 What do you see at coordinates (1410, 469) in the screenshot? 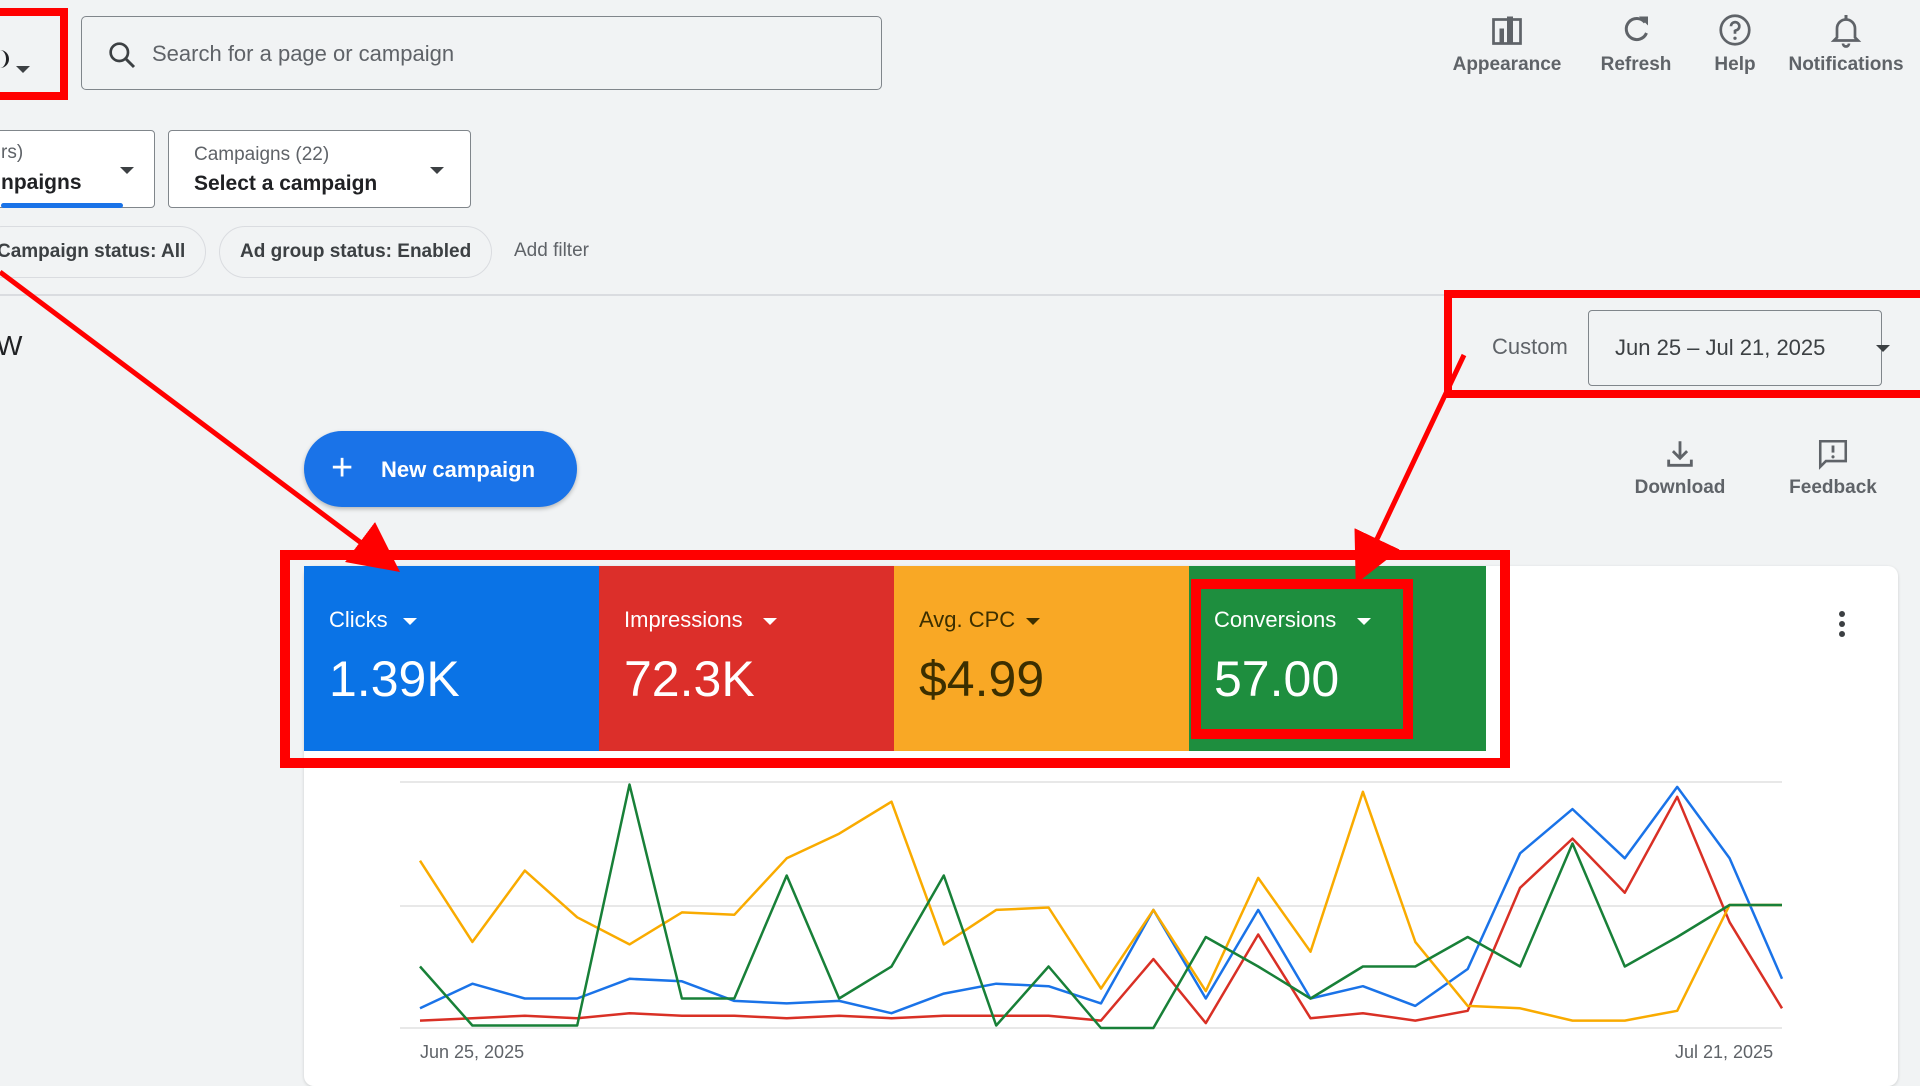
I see `arrow-to-conversions` at bounding box center [1410, 469].